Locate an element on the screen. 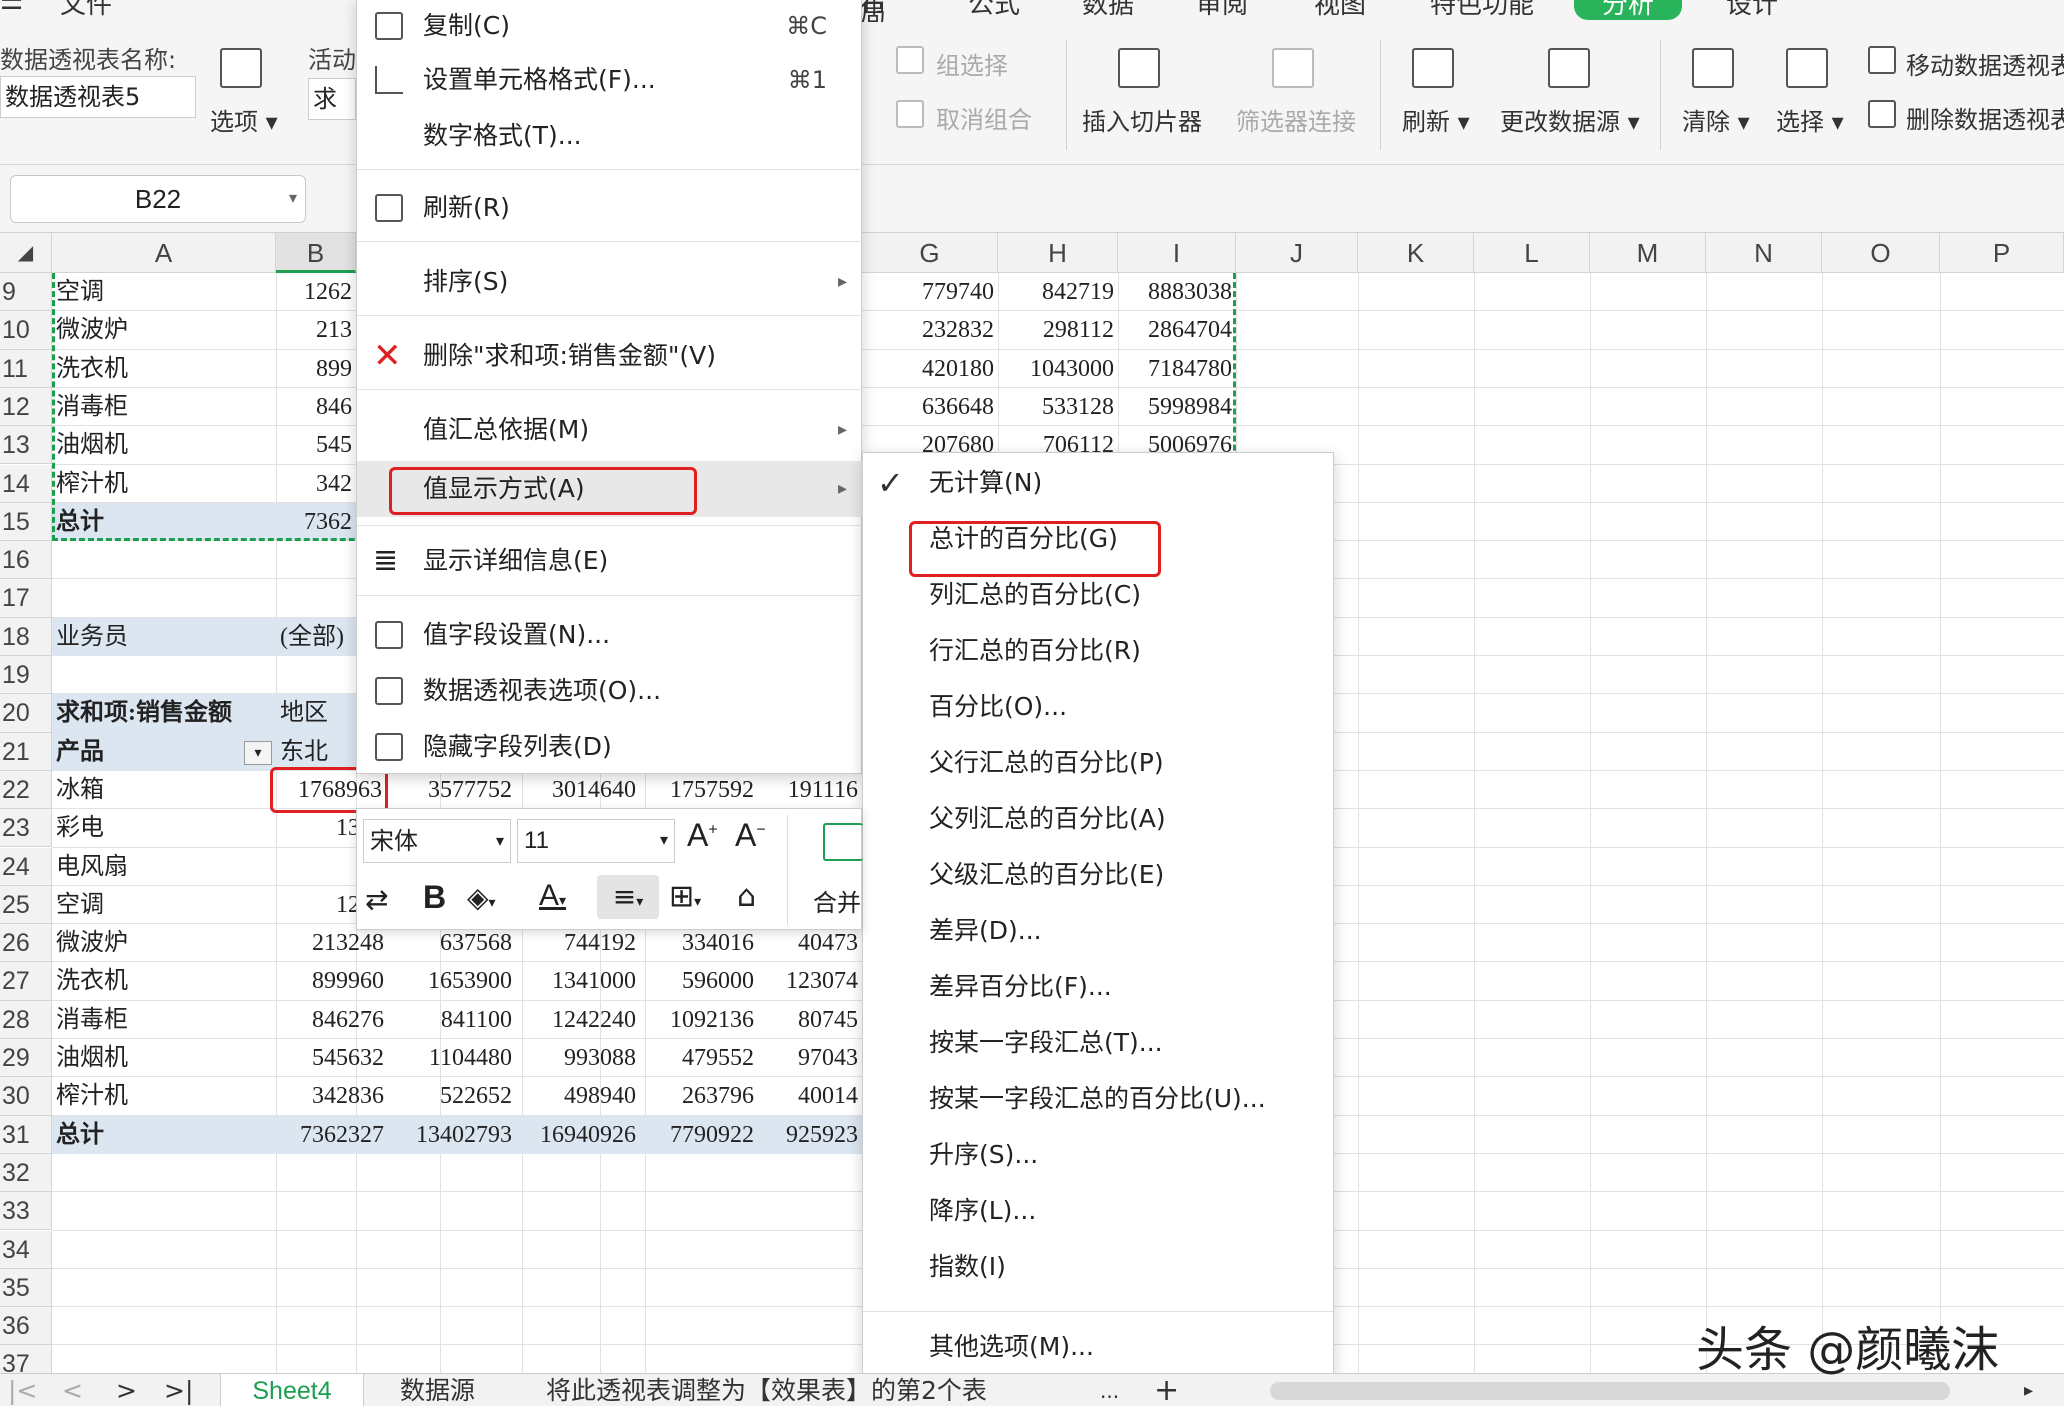  submenu-item: 无计算(N) is located at coordinates (985, 483).